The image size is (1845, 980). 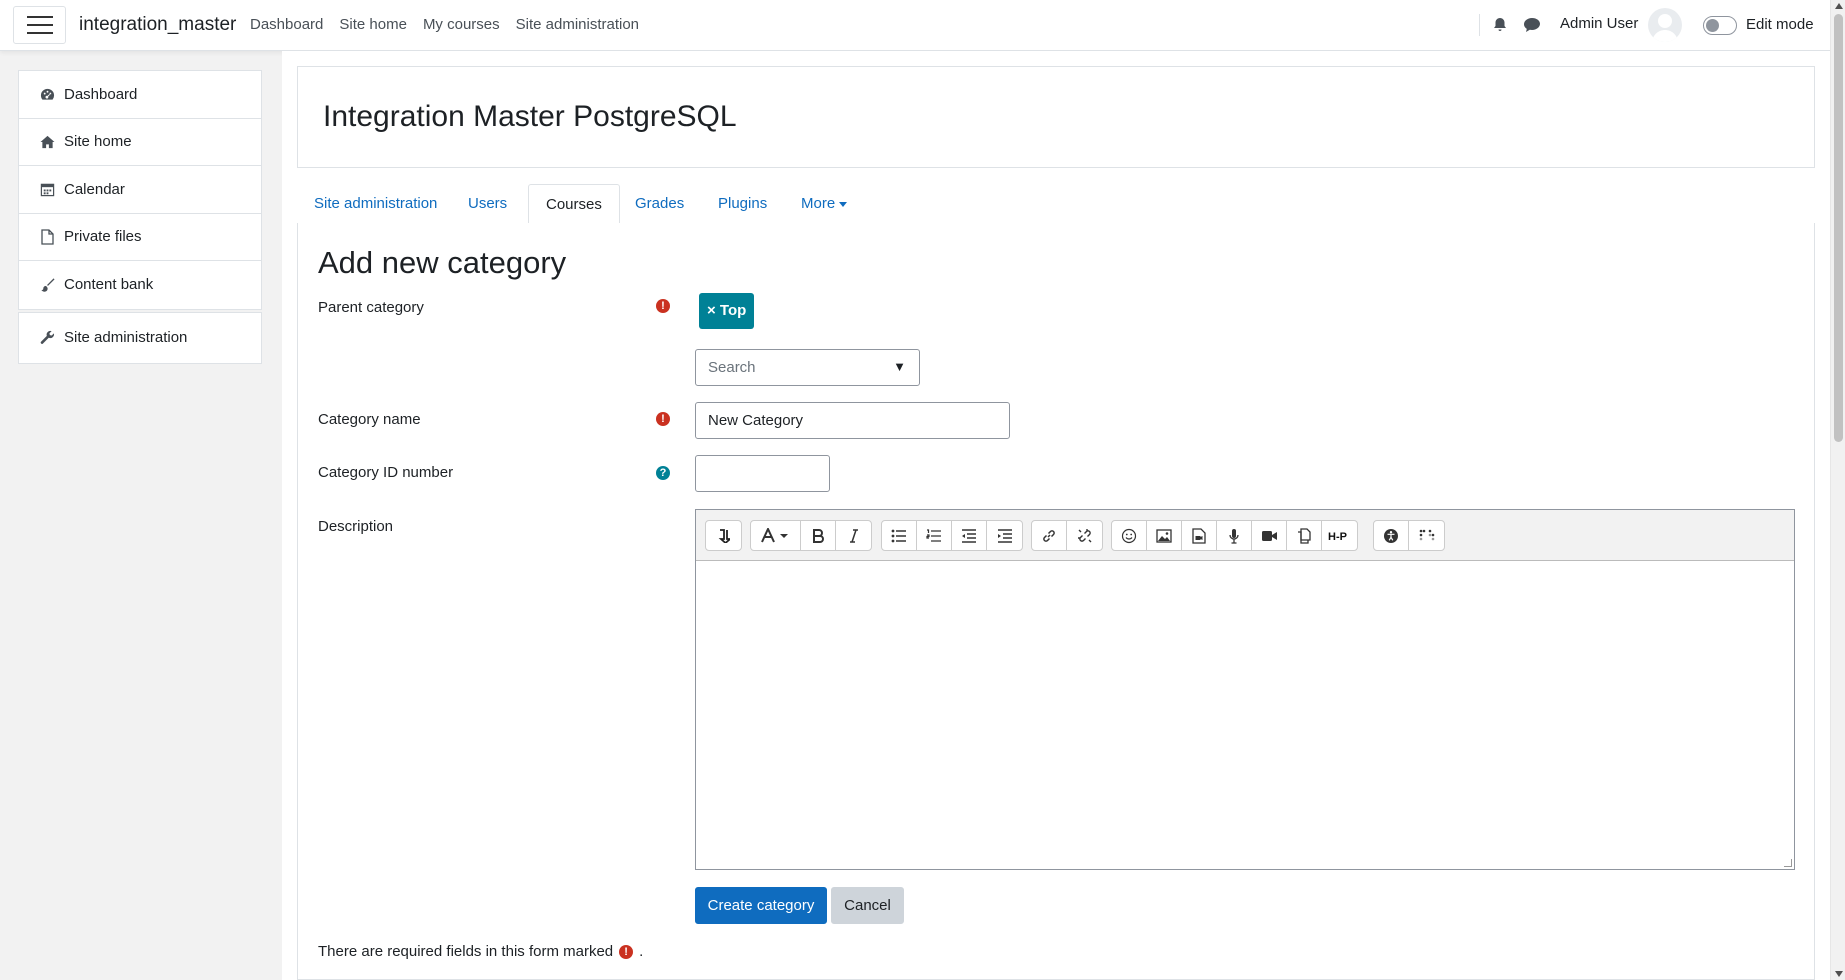 I want to click on copy-files-icon, so click(x=1304, y=535).